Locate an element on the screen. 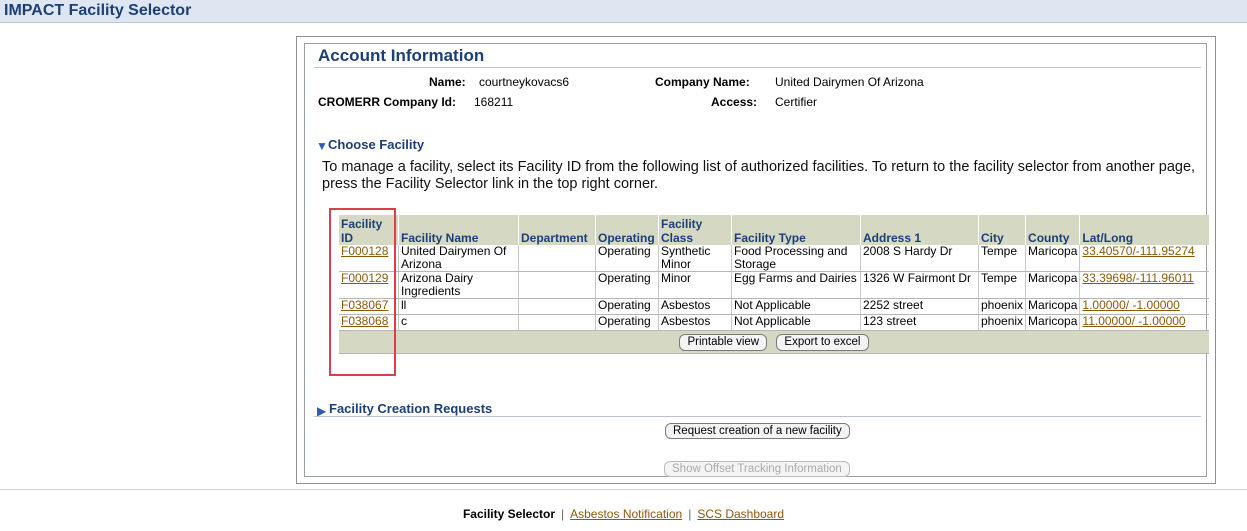 The width and height of the screenshot is (1247, 531). facility-type-cell: Food Processing and Storage is located at coordinates (796, 258).